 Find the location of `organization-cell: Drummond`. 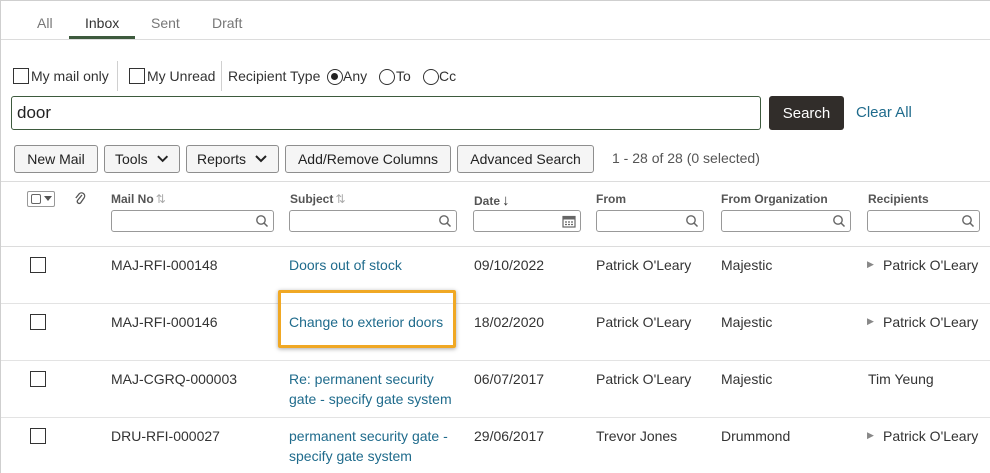

organization-cell: Drummond is located at coordinates (756, 436).